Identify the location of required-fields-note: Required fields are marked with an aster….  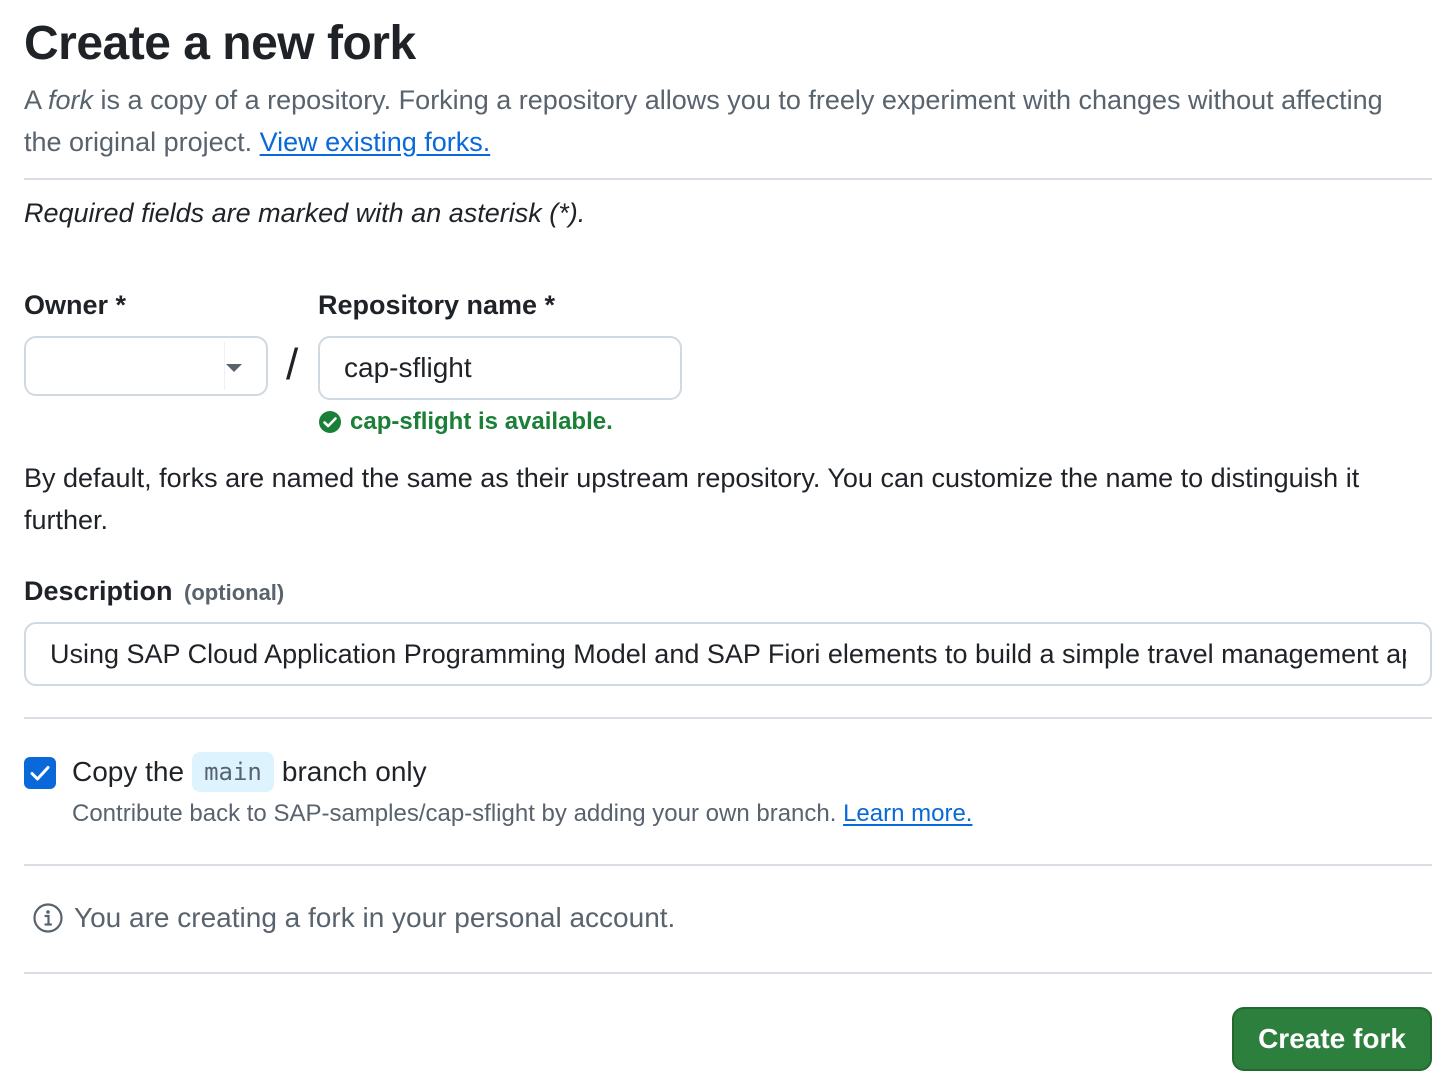
(305, 213).